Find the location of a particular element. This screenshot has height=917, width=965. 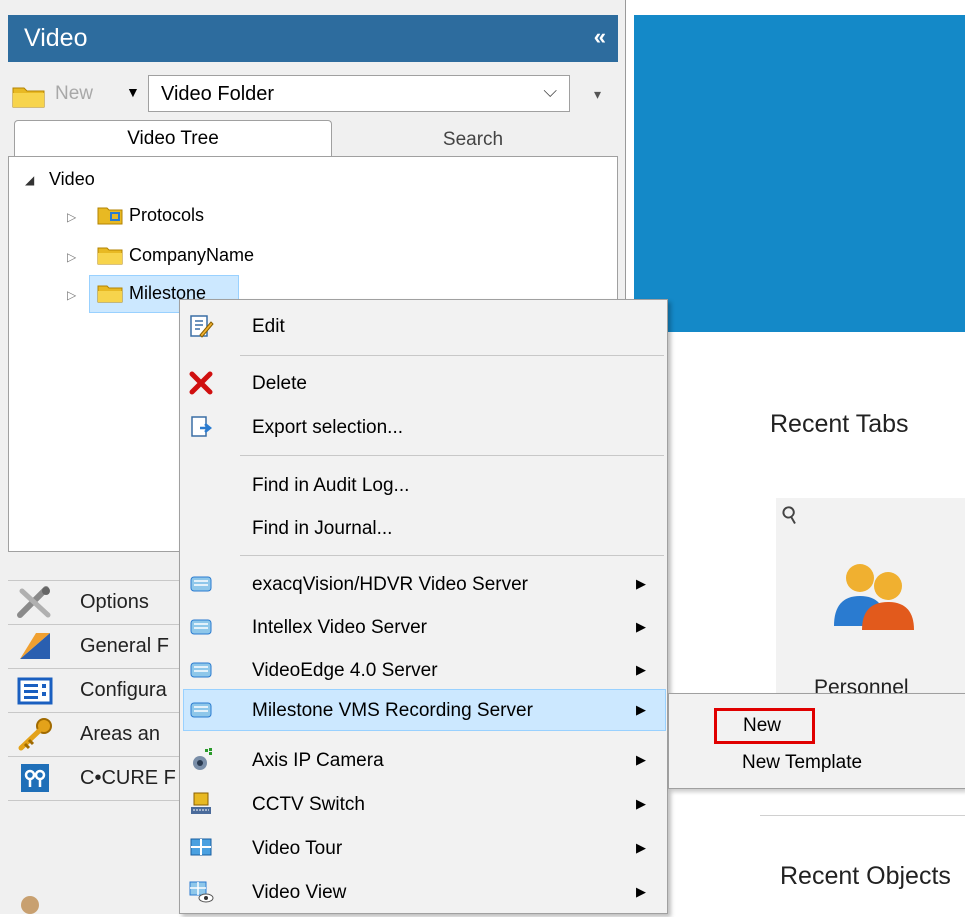

nav-configuration-label: Configura is located at coordinates (123, 690).